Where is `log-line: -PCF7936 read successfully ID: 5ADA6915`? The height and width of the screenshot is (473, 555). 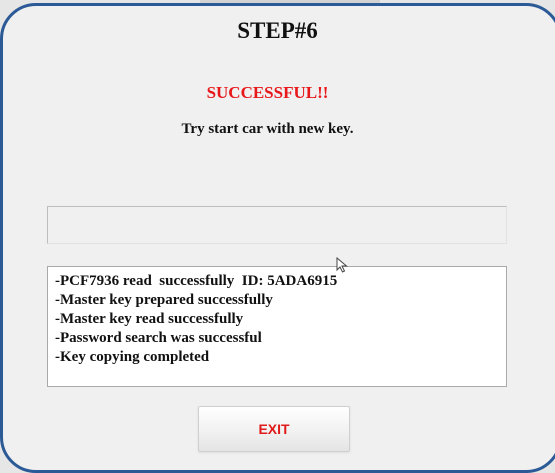
log-line: -PCF7936 read successfully ID: 5ADA6915 is located at coordinates (196, 281).